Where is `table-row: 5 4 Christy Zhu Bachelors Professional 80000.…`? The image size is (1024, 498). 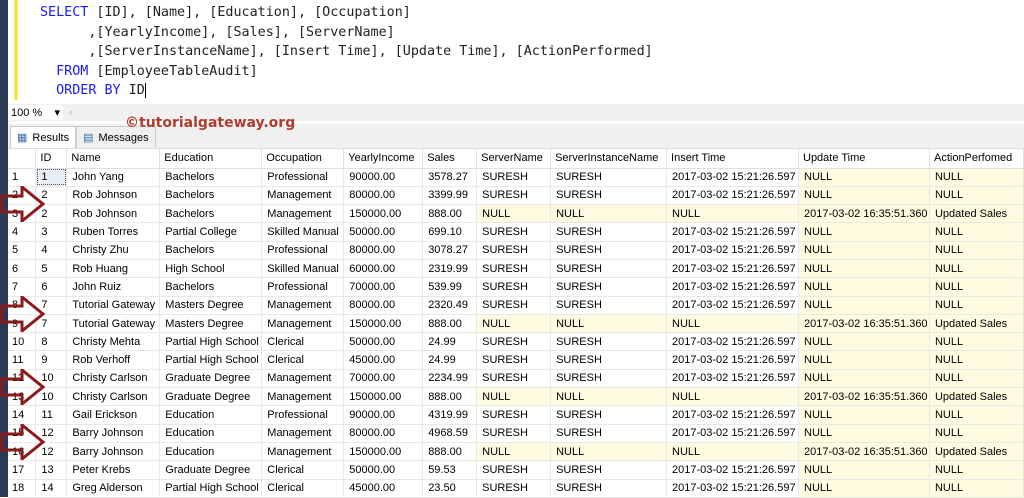
table-row: 5 4 Christy Zhu Bachelors Professional 80000.… is located at coordinates (516, 250).